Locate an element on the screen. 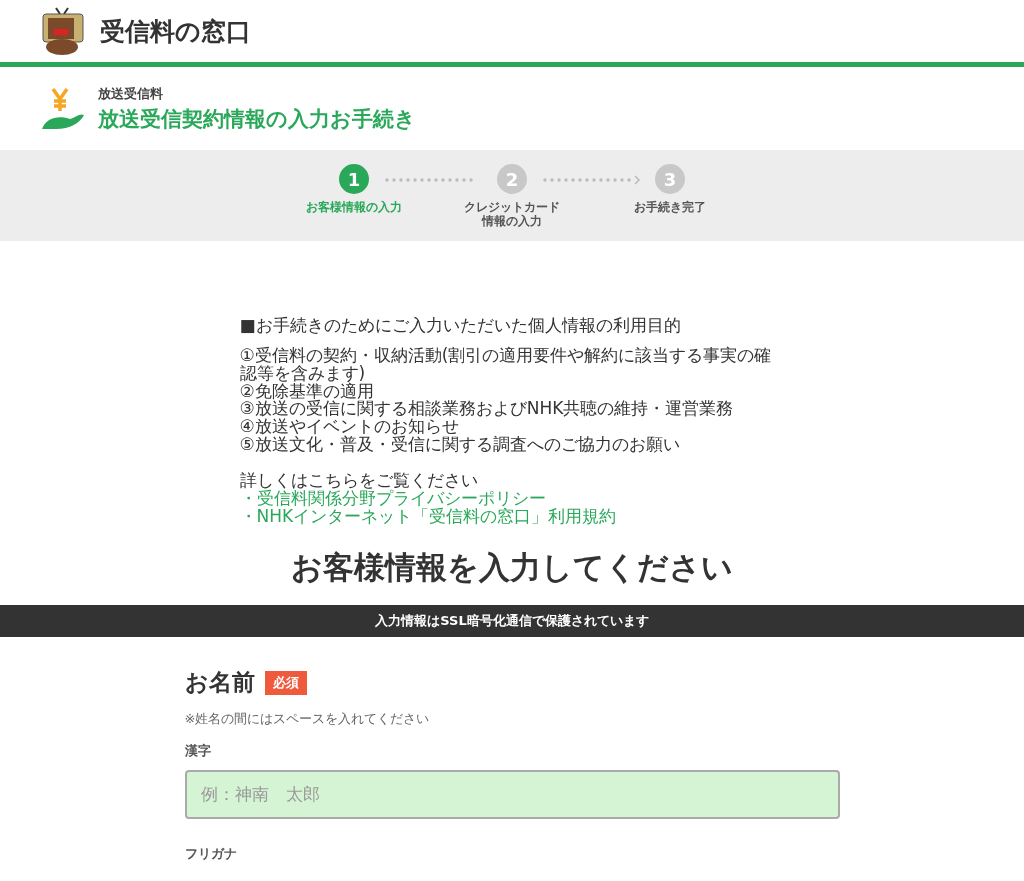  step-number: 1 is located at coordinates (354, 179).